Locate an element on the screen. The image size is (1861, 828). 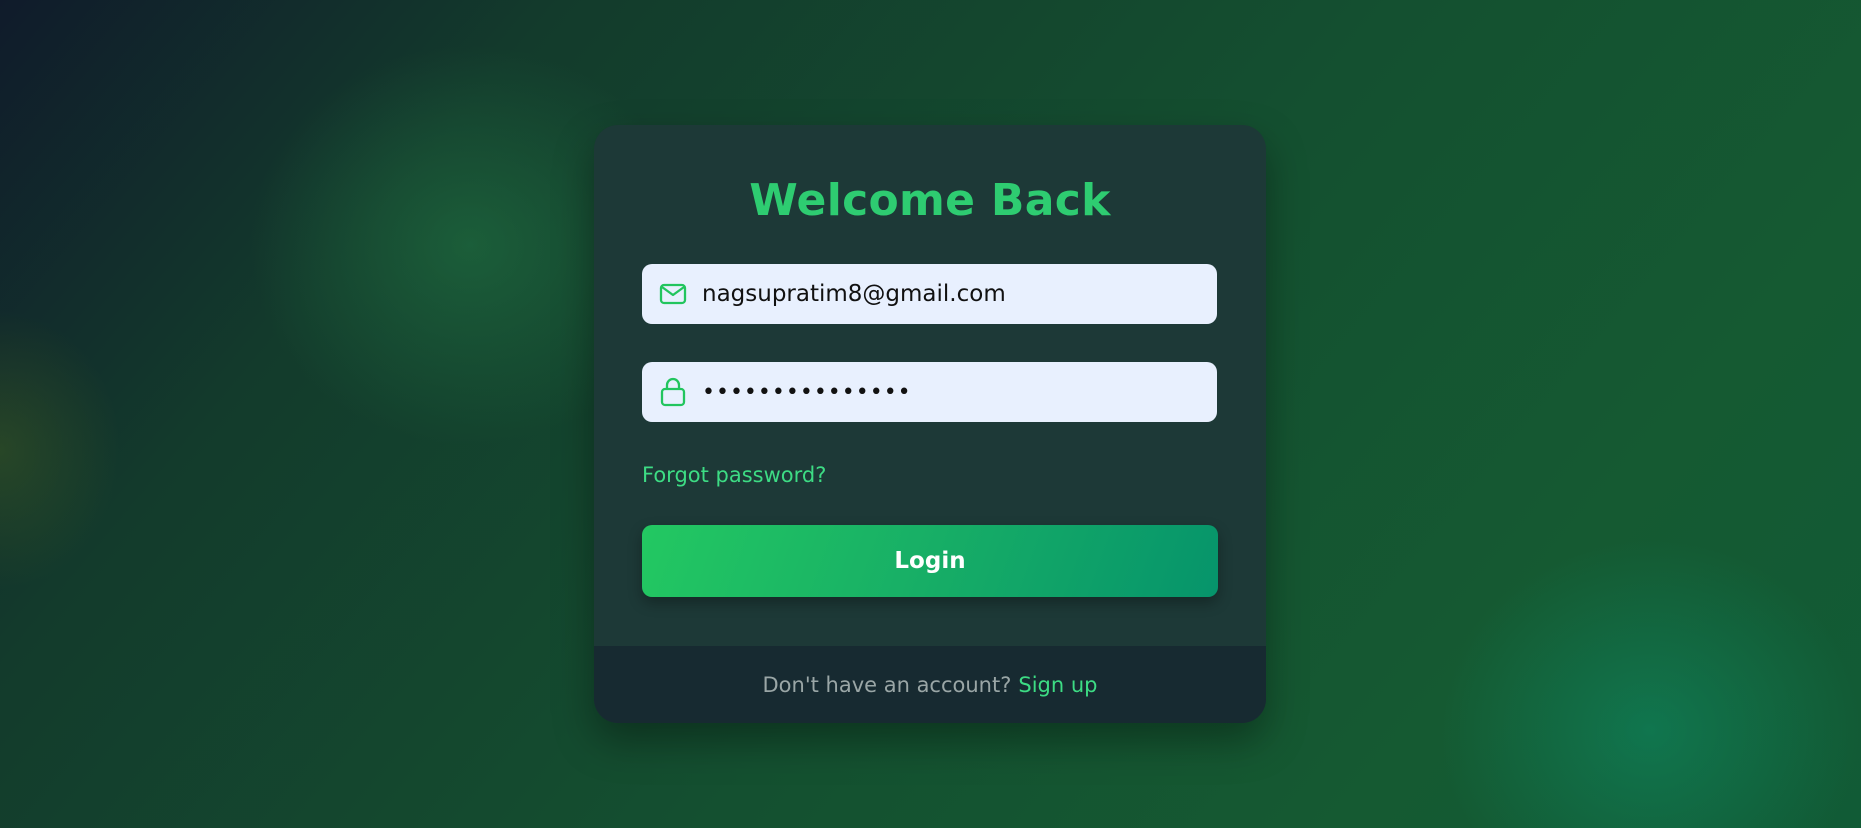
signup-footer: Don't have an account? Sign up is located at coordinates (930, 684).